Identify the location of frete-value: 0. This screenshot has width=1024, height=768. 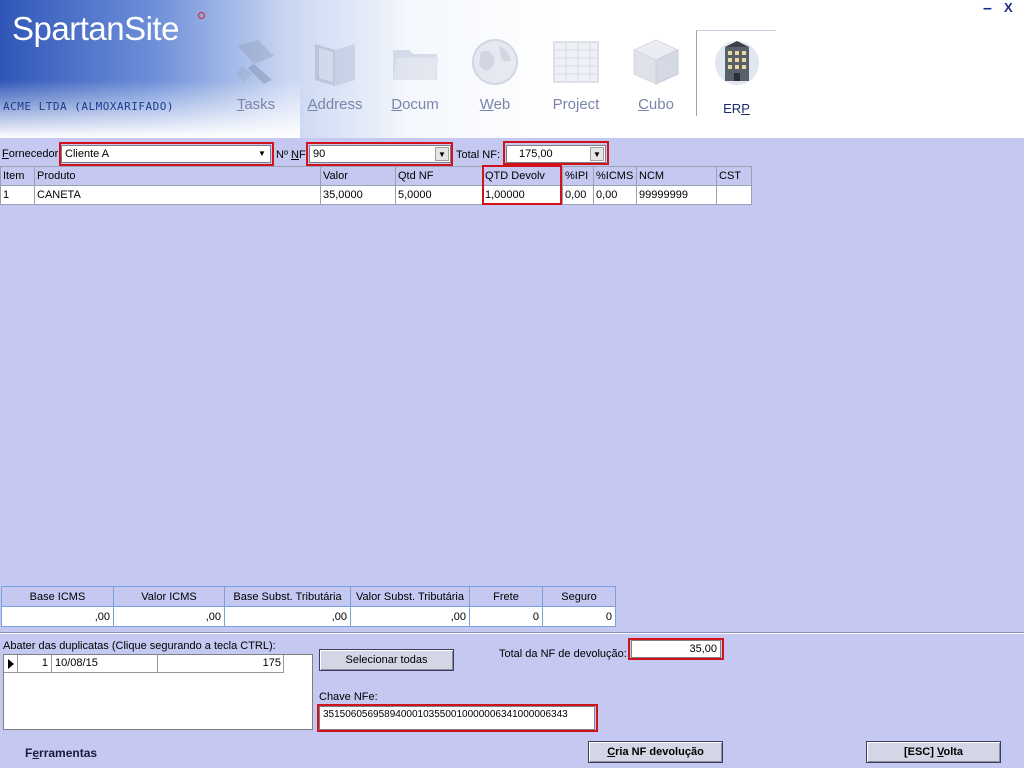
(506, 616).